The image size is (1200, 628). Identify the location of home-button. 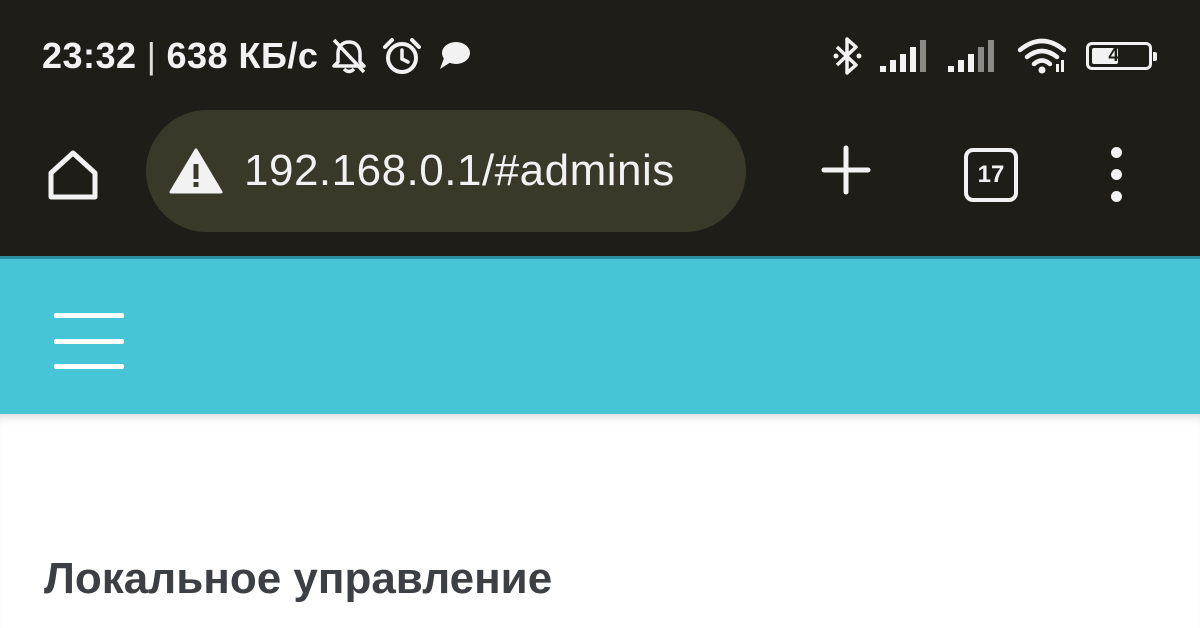
(73, 175).